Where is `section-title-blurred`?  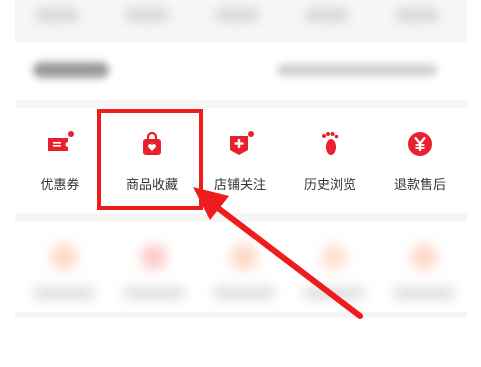
section-title-blurred is located at coordinates (71, 70).